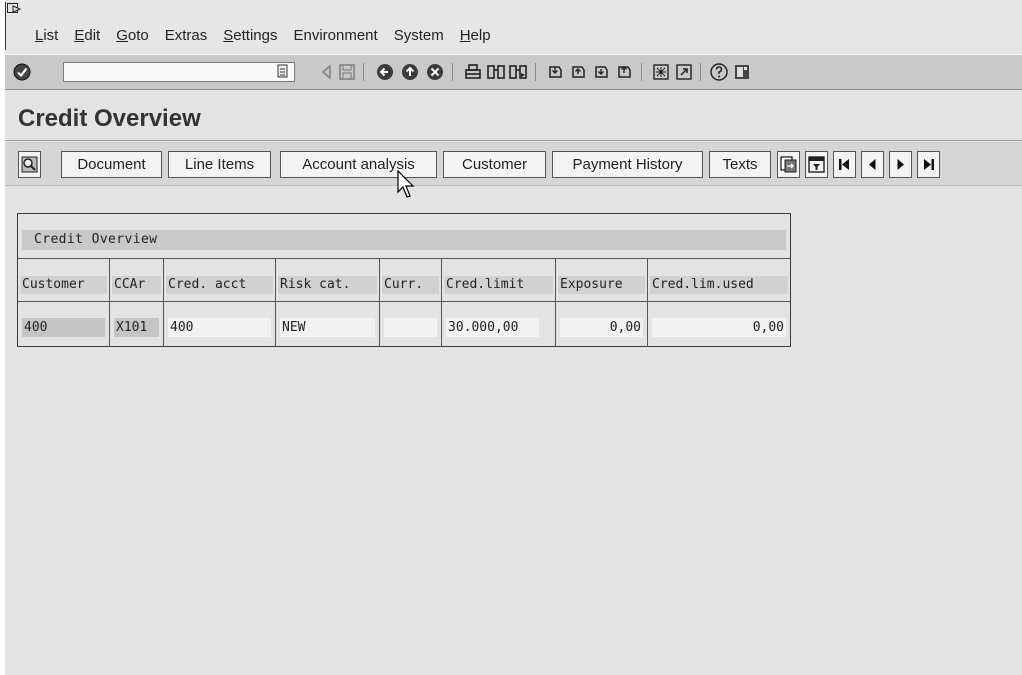 This screenshot has width=1022, height=675. I want to click on last-page-arrow-icon, so click(929, 164).